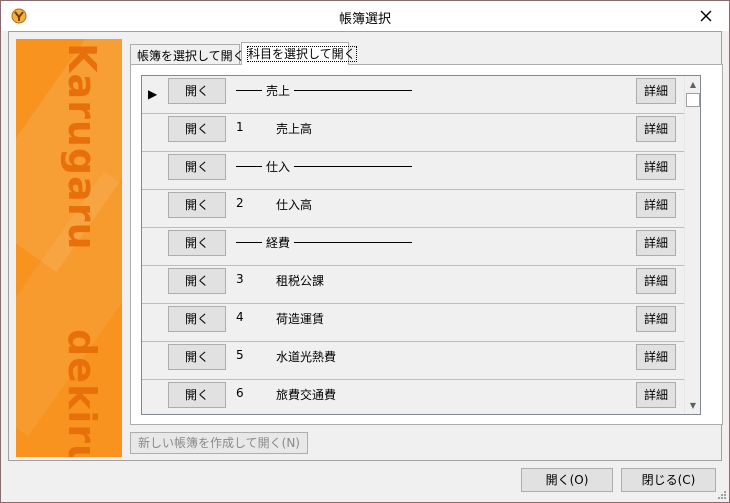 This screenshot has width=730, height=503. Describe the element at coordinates (567, 480) in the screenshot. I see `open-button: 開く(O)` at that location.